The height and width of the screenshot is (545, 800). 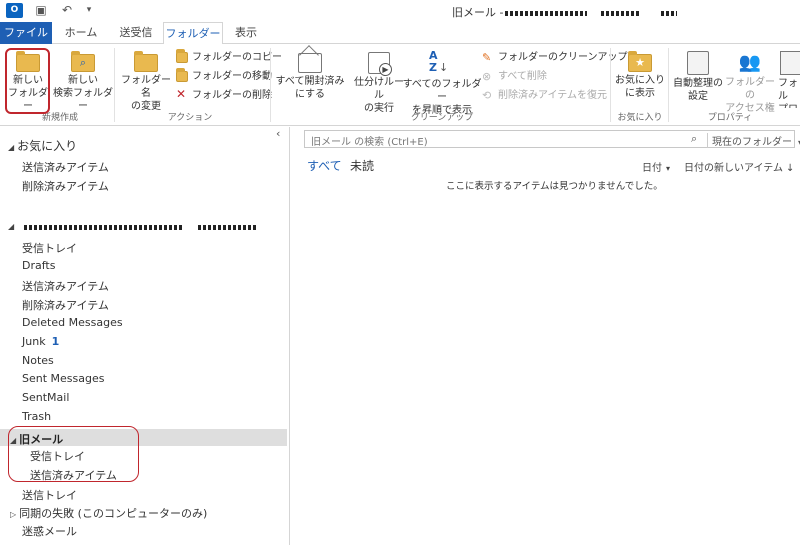 I want to click on folder-junk: Junk 1, so click(x=40, y=341).